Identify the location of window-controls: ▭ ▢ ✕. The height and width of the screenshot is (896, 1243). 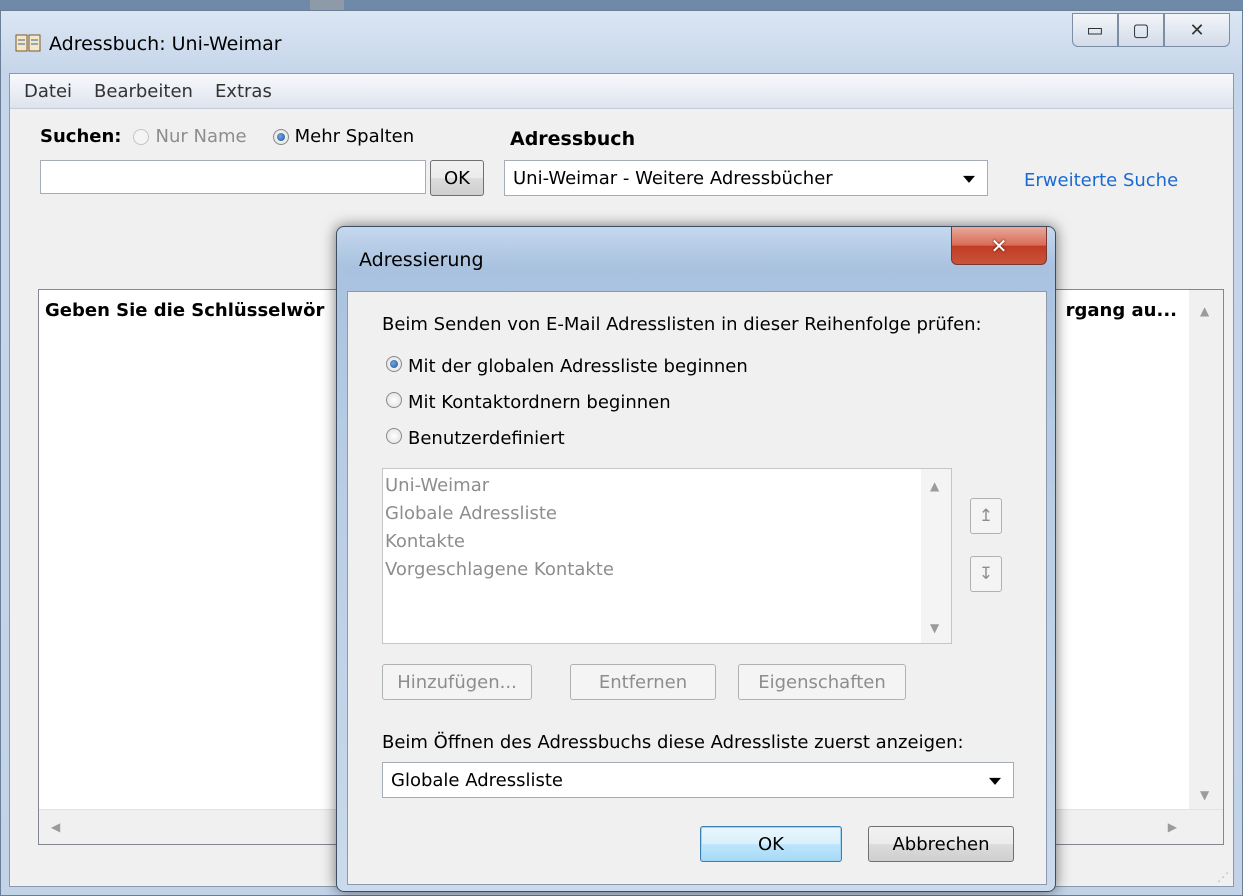
(1151, 30).